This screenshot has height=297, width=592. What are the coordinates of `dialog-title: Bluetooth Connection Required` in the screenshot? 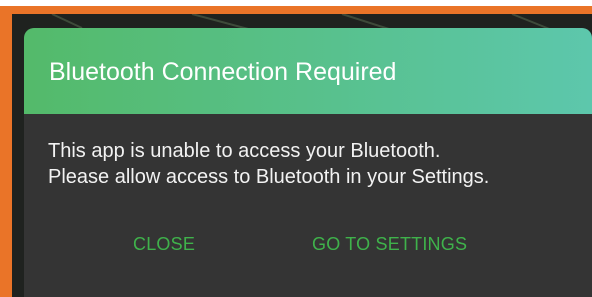 It's located at (223, 72).